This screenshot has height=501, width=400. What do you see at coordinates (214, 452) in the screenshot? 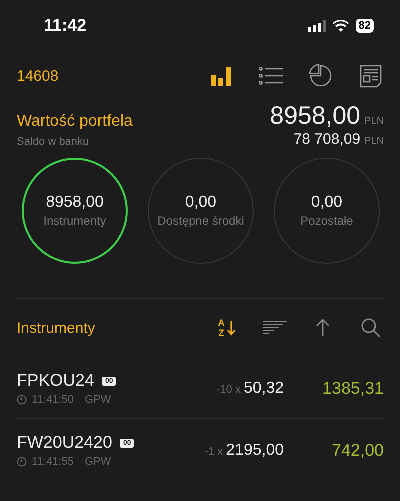
I see `quantity: -1 x` at bounding box center [214, 452].